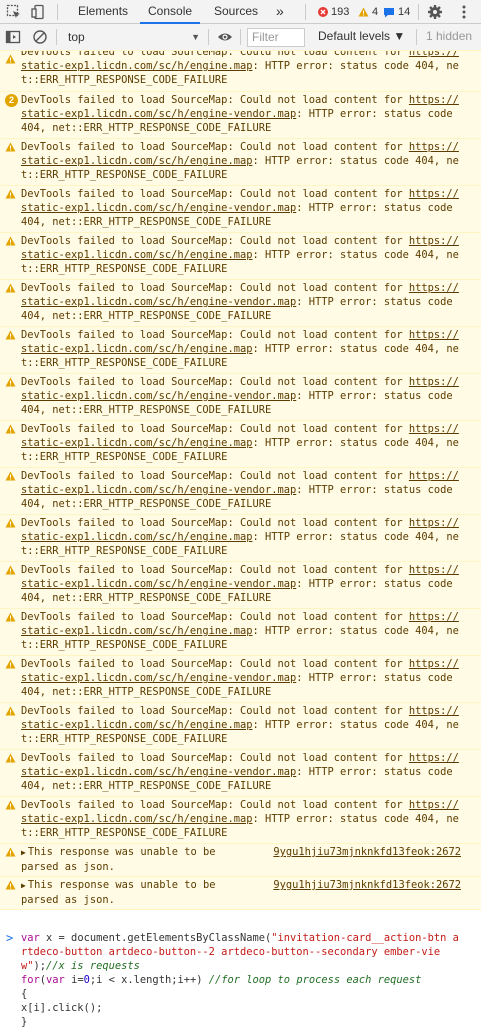 The image size is (481, 1033). I want to click on error-counter: 193, so click(333, 12).